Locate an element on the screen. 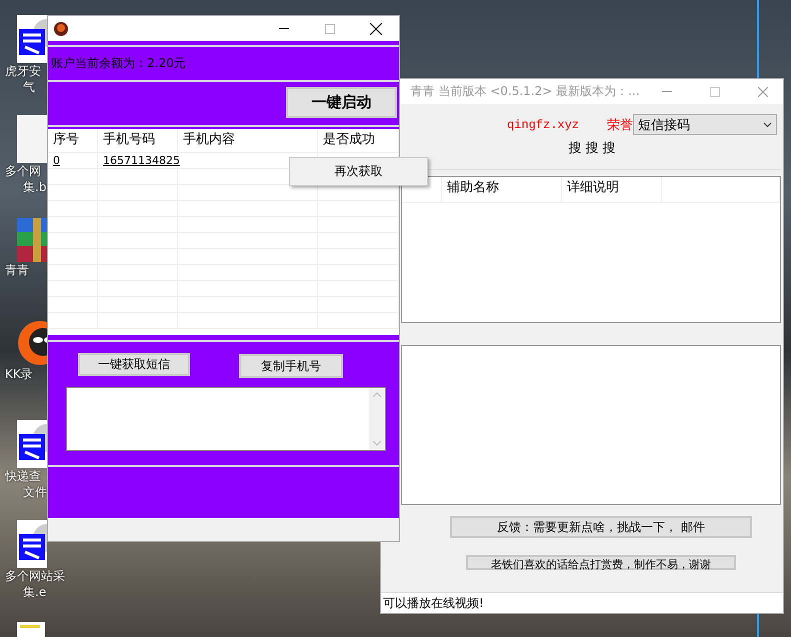  column-header: 辅助名称 is located at coordinates (502, 190).